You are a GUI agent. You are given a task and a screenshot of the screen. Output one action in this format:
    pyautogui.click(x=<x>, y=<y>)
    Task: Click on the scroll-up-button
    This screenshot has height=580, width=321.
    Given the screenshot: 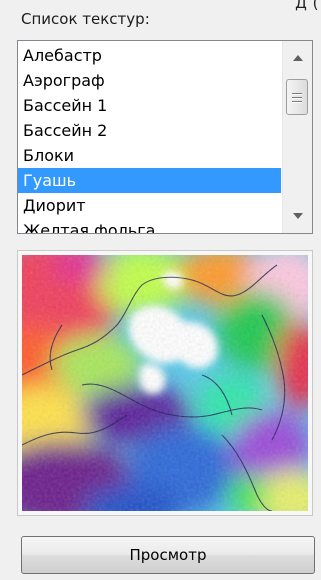 What is the action you would take?
    pyautogui.click(x=297, y=58)
    